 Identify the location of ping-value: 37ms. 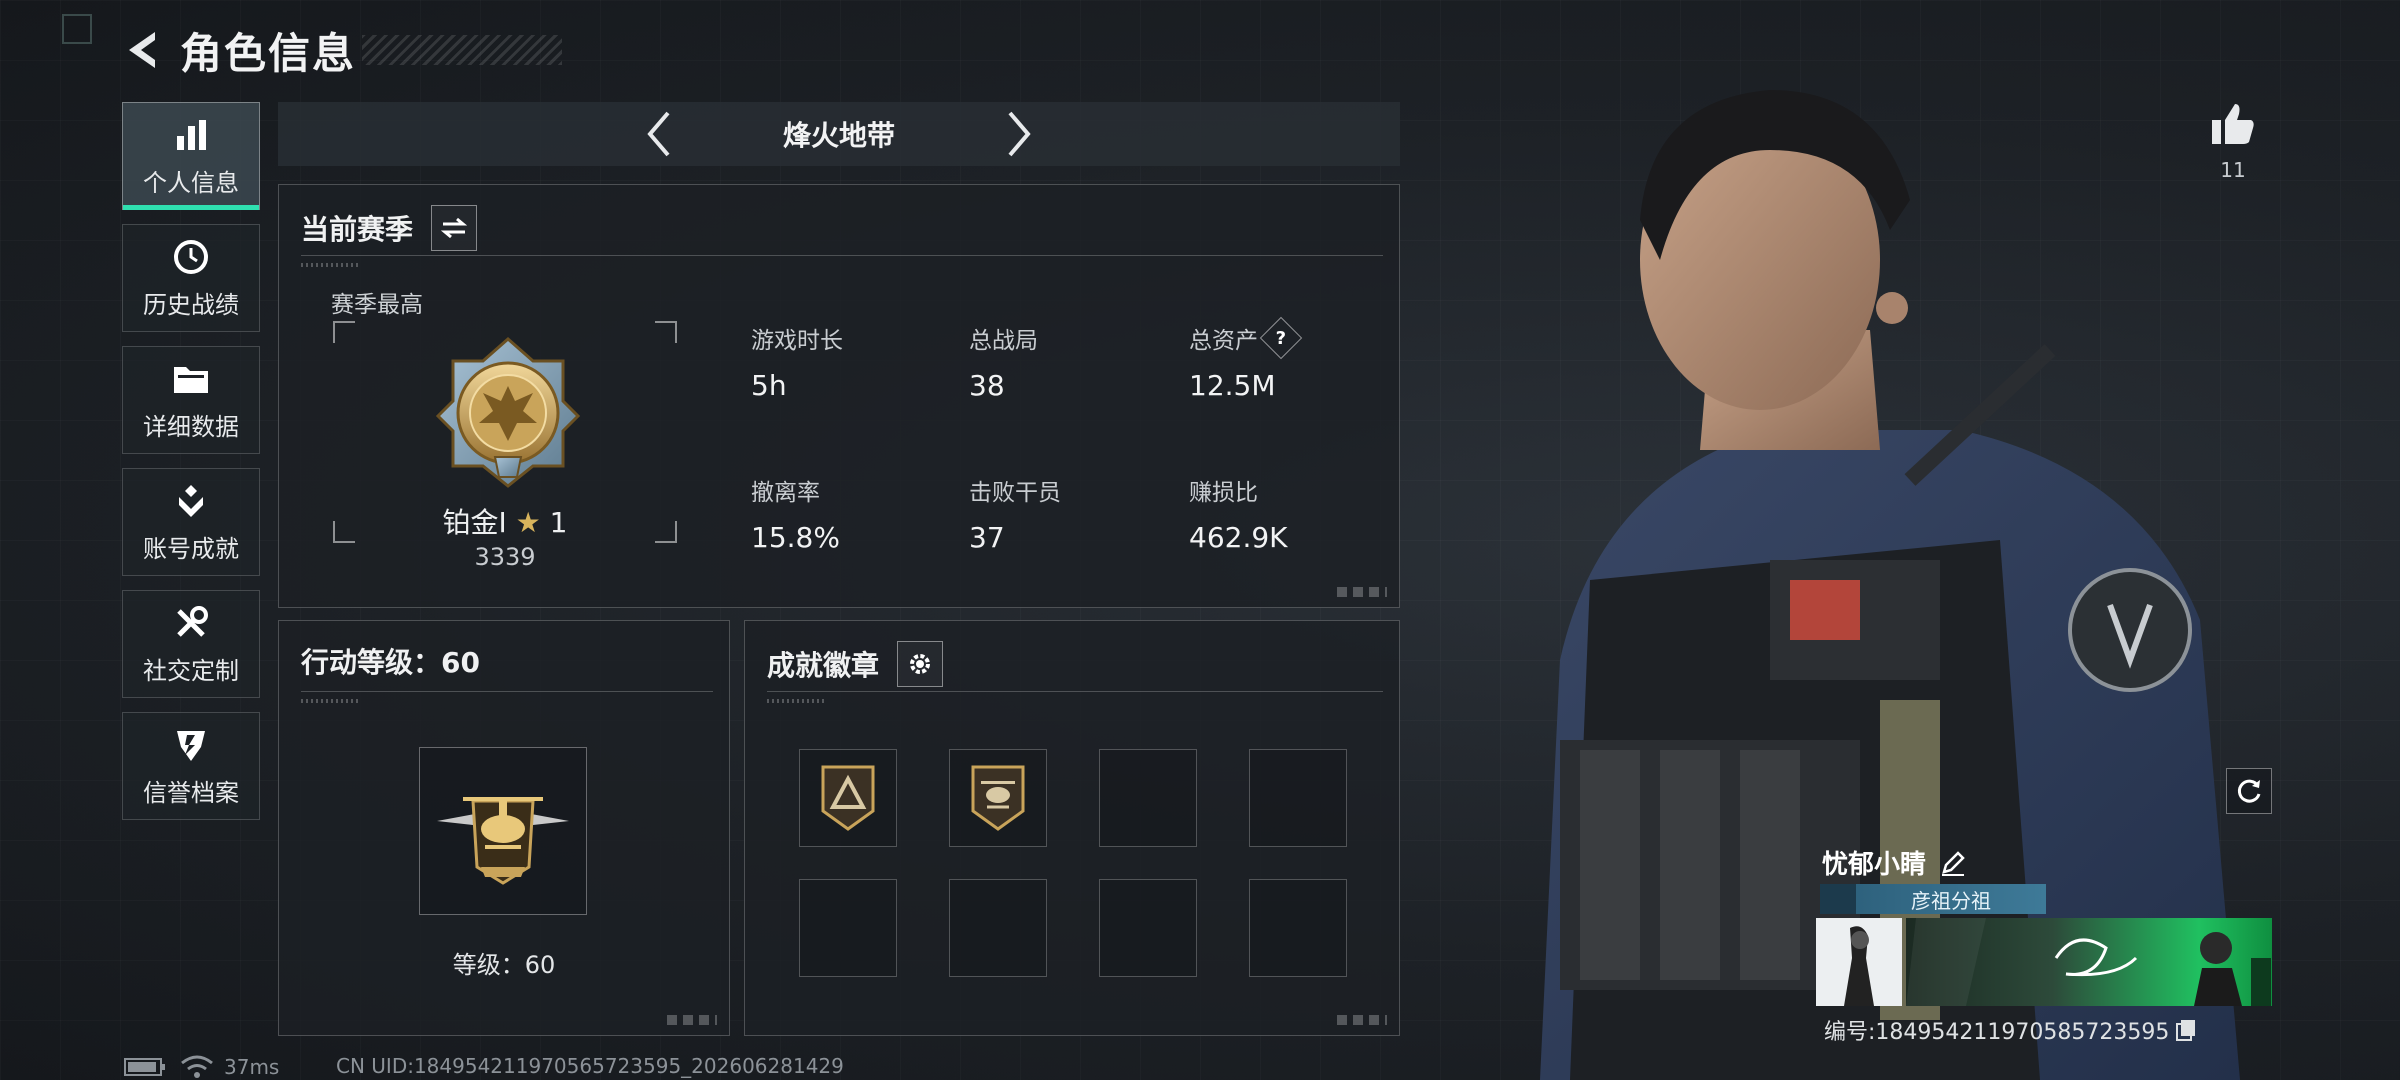
(252, 1067).